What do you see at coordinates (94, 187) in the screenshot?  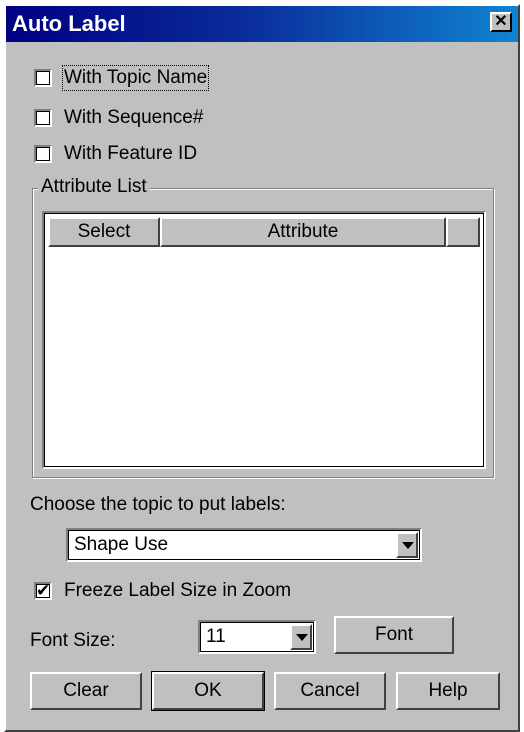 I see `attribute-list-title: Attribute List` at bounding box center [94, 187].